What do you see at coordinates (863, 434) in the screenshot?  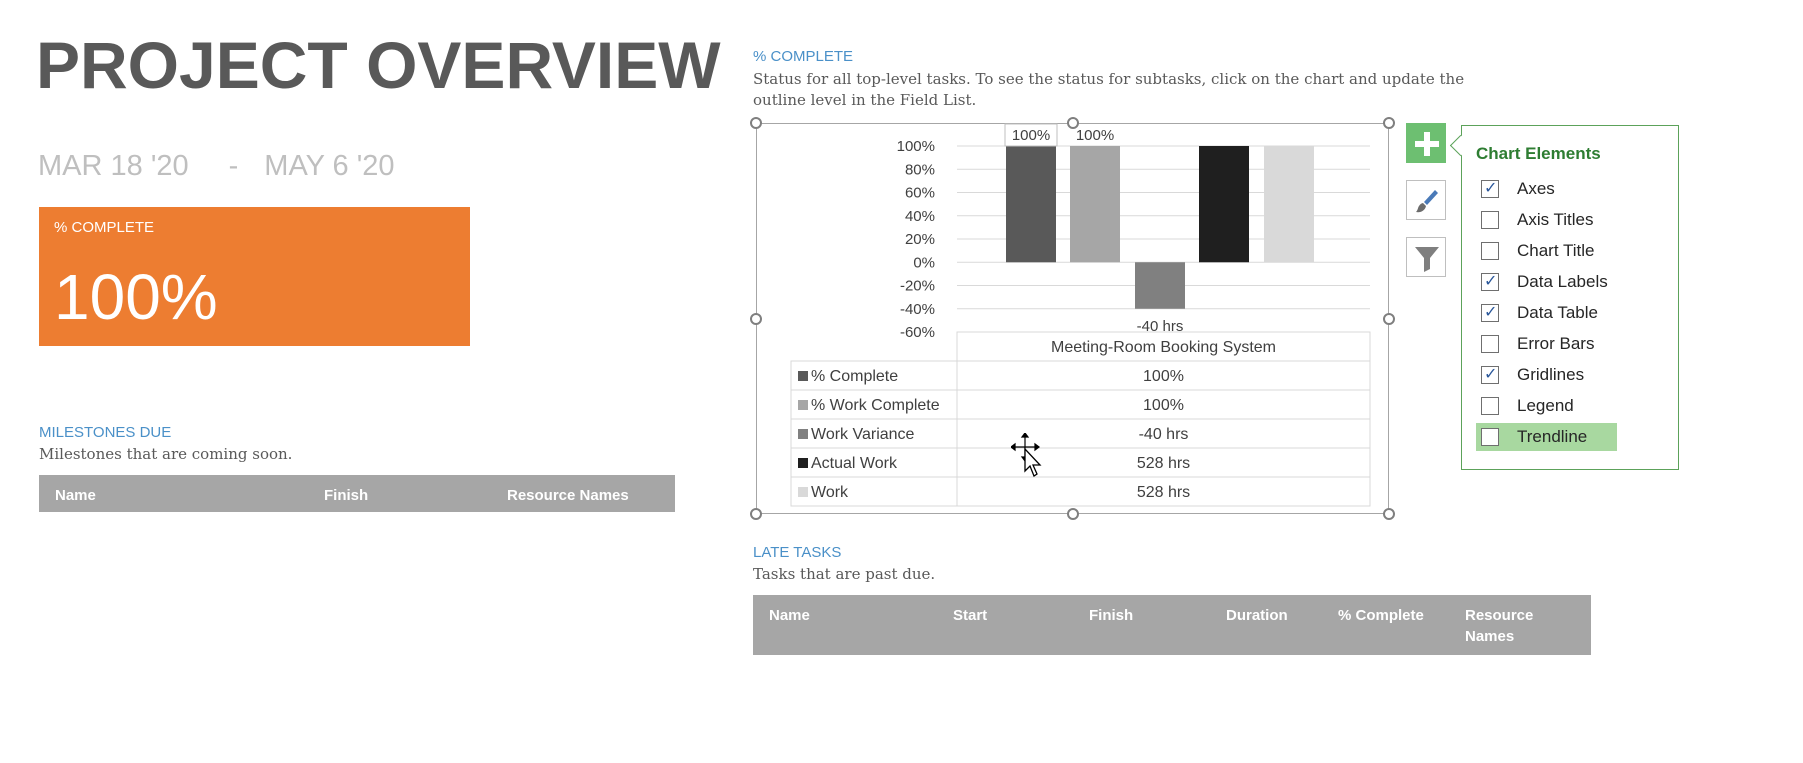 I see `data-table-series-name: Work Variance` at bounding box center [863, 434].